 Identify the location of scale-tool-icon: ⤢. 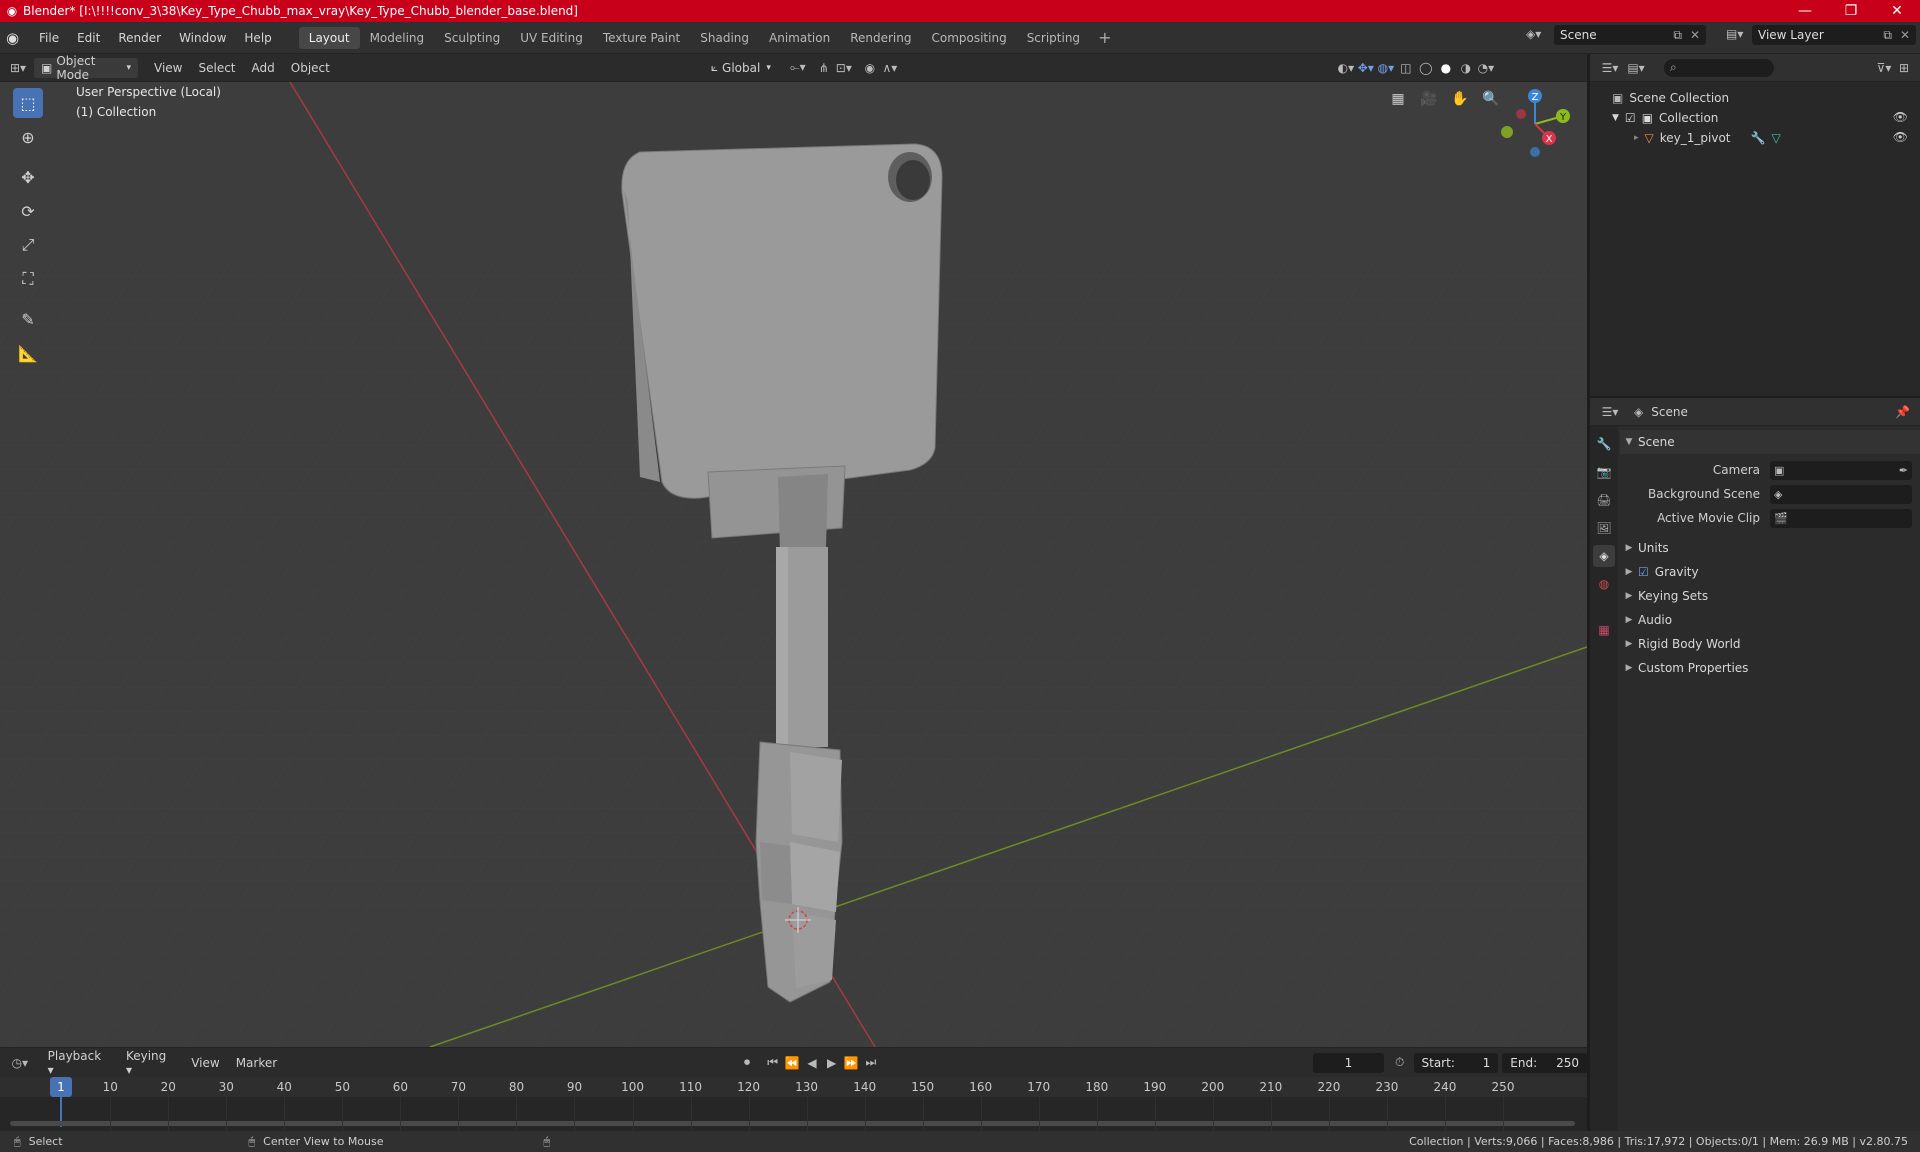
(28, 245).